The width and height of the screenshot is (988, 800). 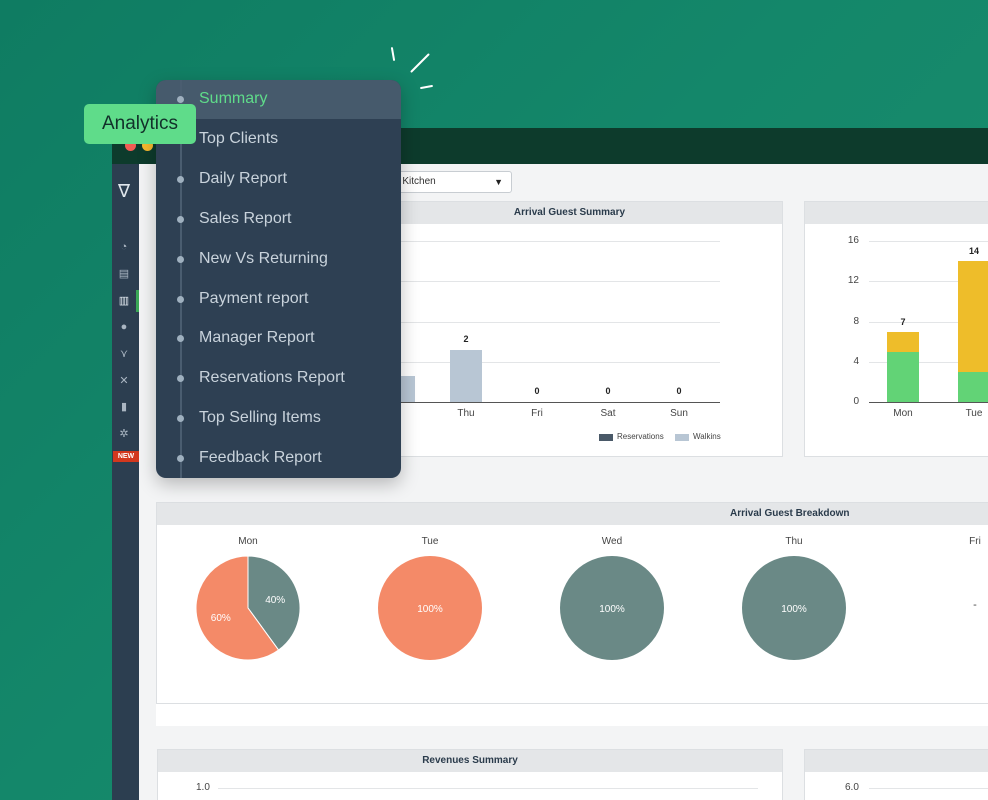 I want to click on document-icon: ▮, so click(x=124, y=407).